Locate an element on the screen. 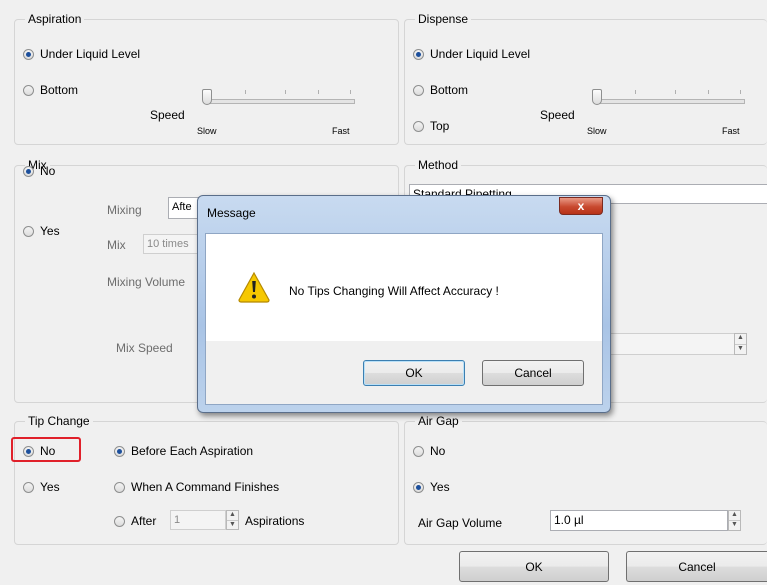 Image resolution: width=767 pixels, height=585 pixels. dispense-speed-label: Speed is located at coordinates (557, 115).